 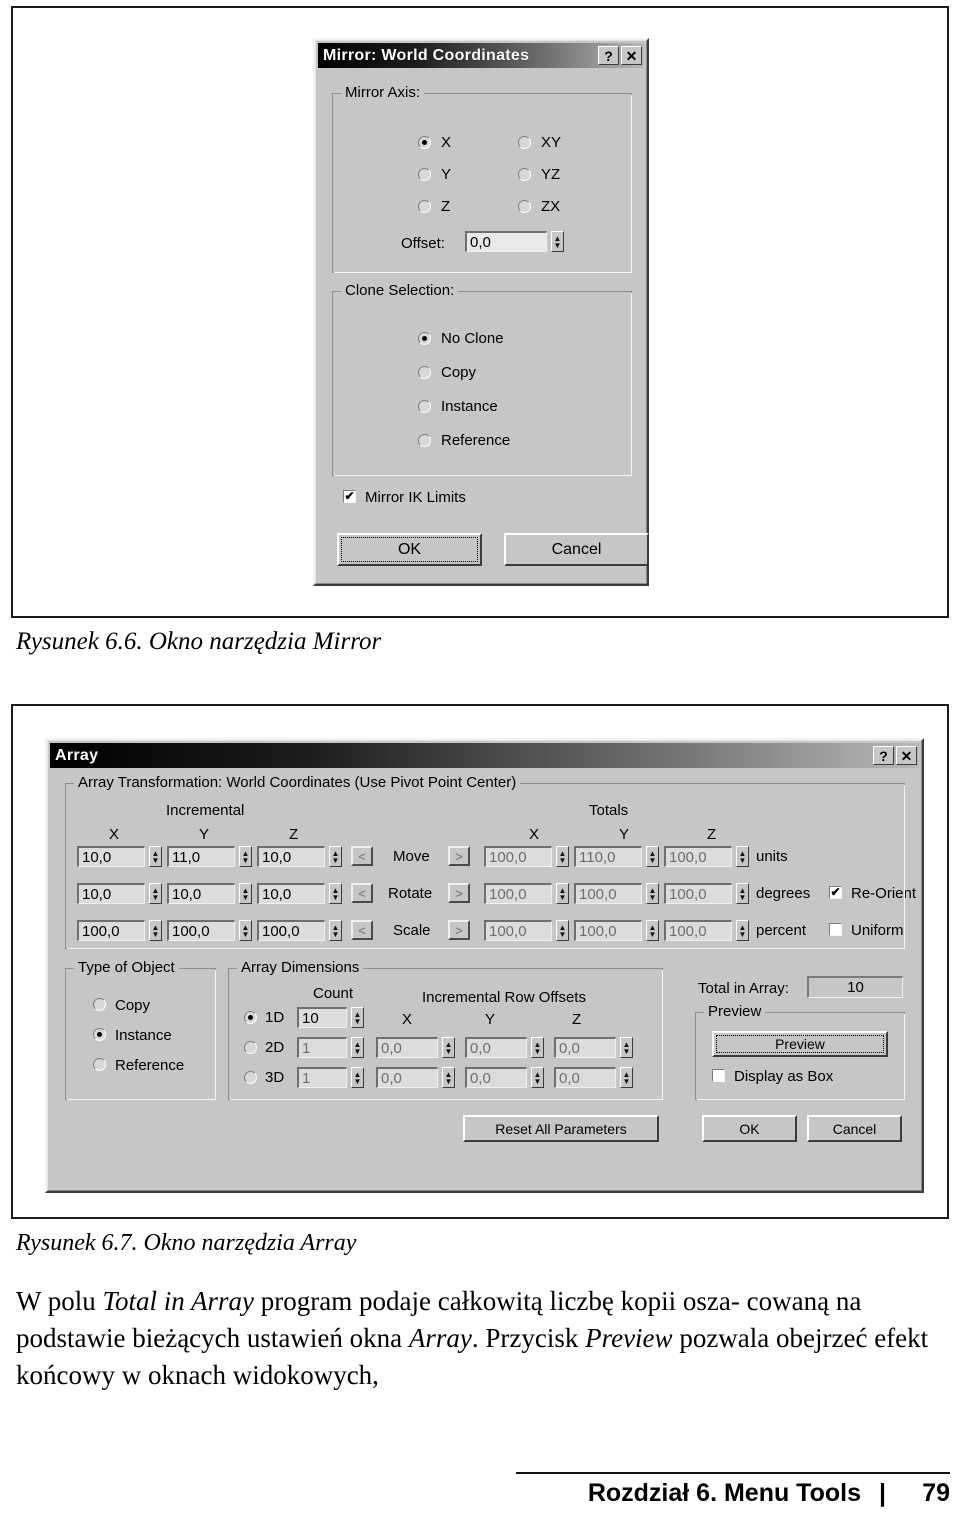 I want to click on rotate-total-x-spinner: ▲ ▼, so click(x=562, y=893).